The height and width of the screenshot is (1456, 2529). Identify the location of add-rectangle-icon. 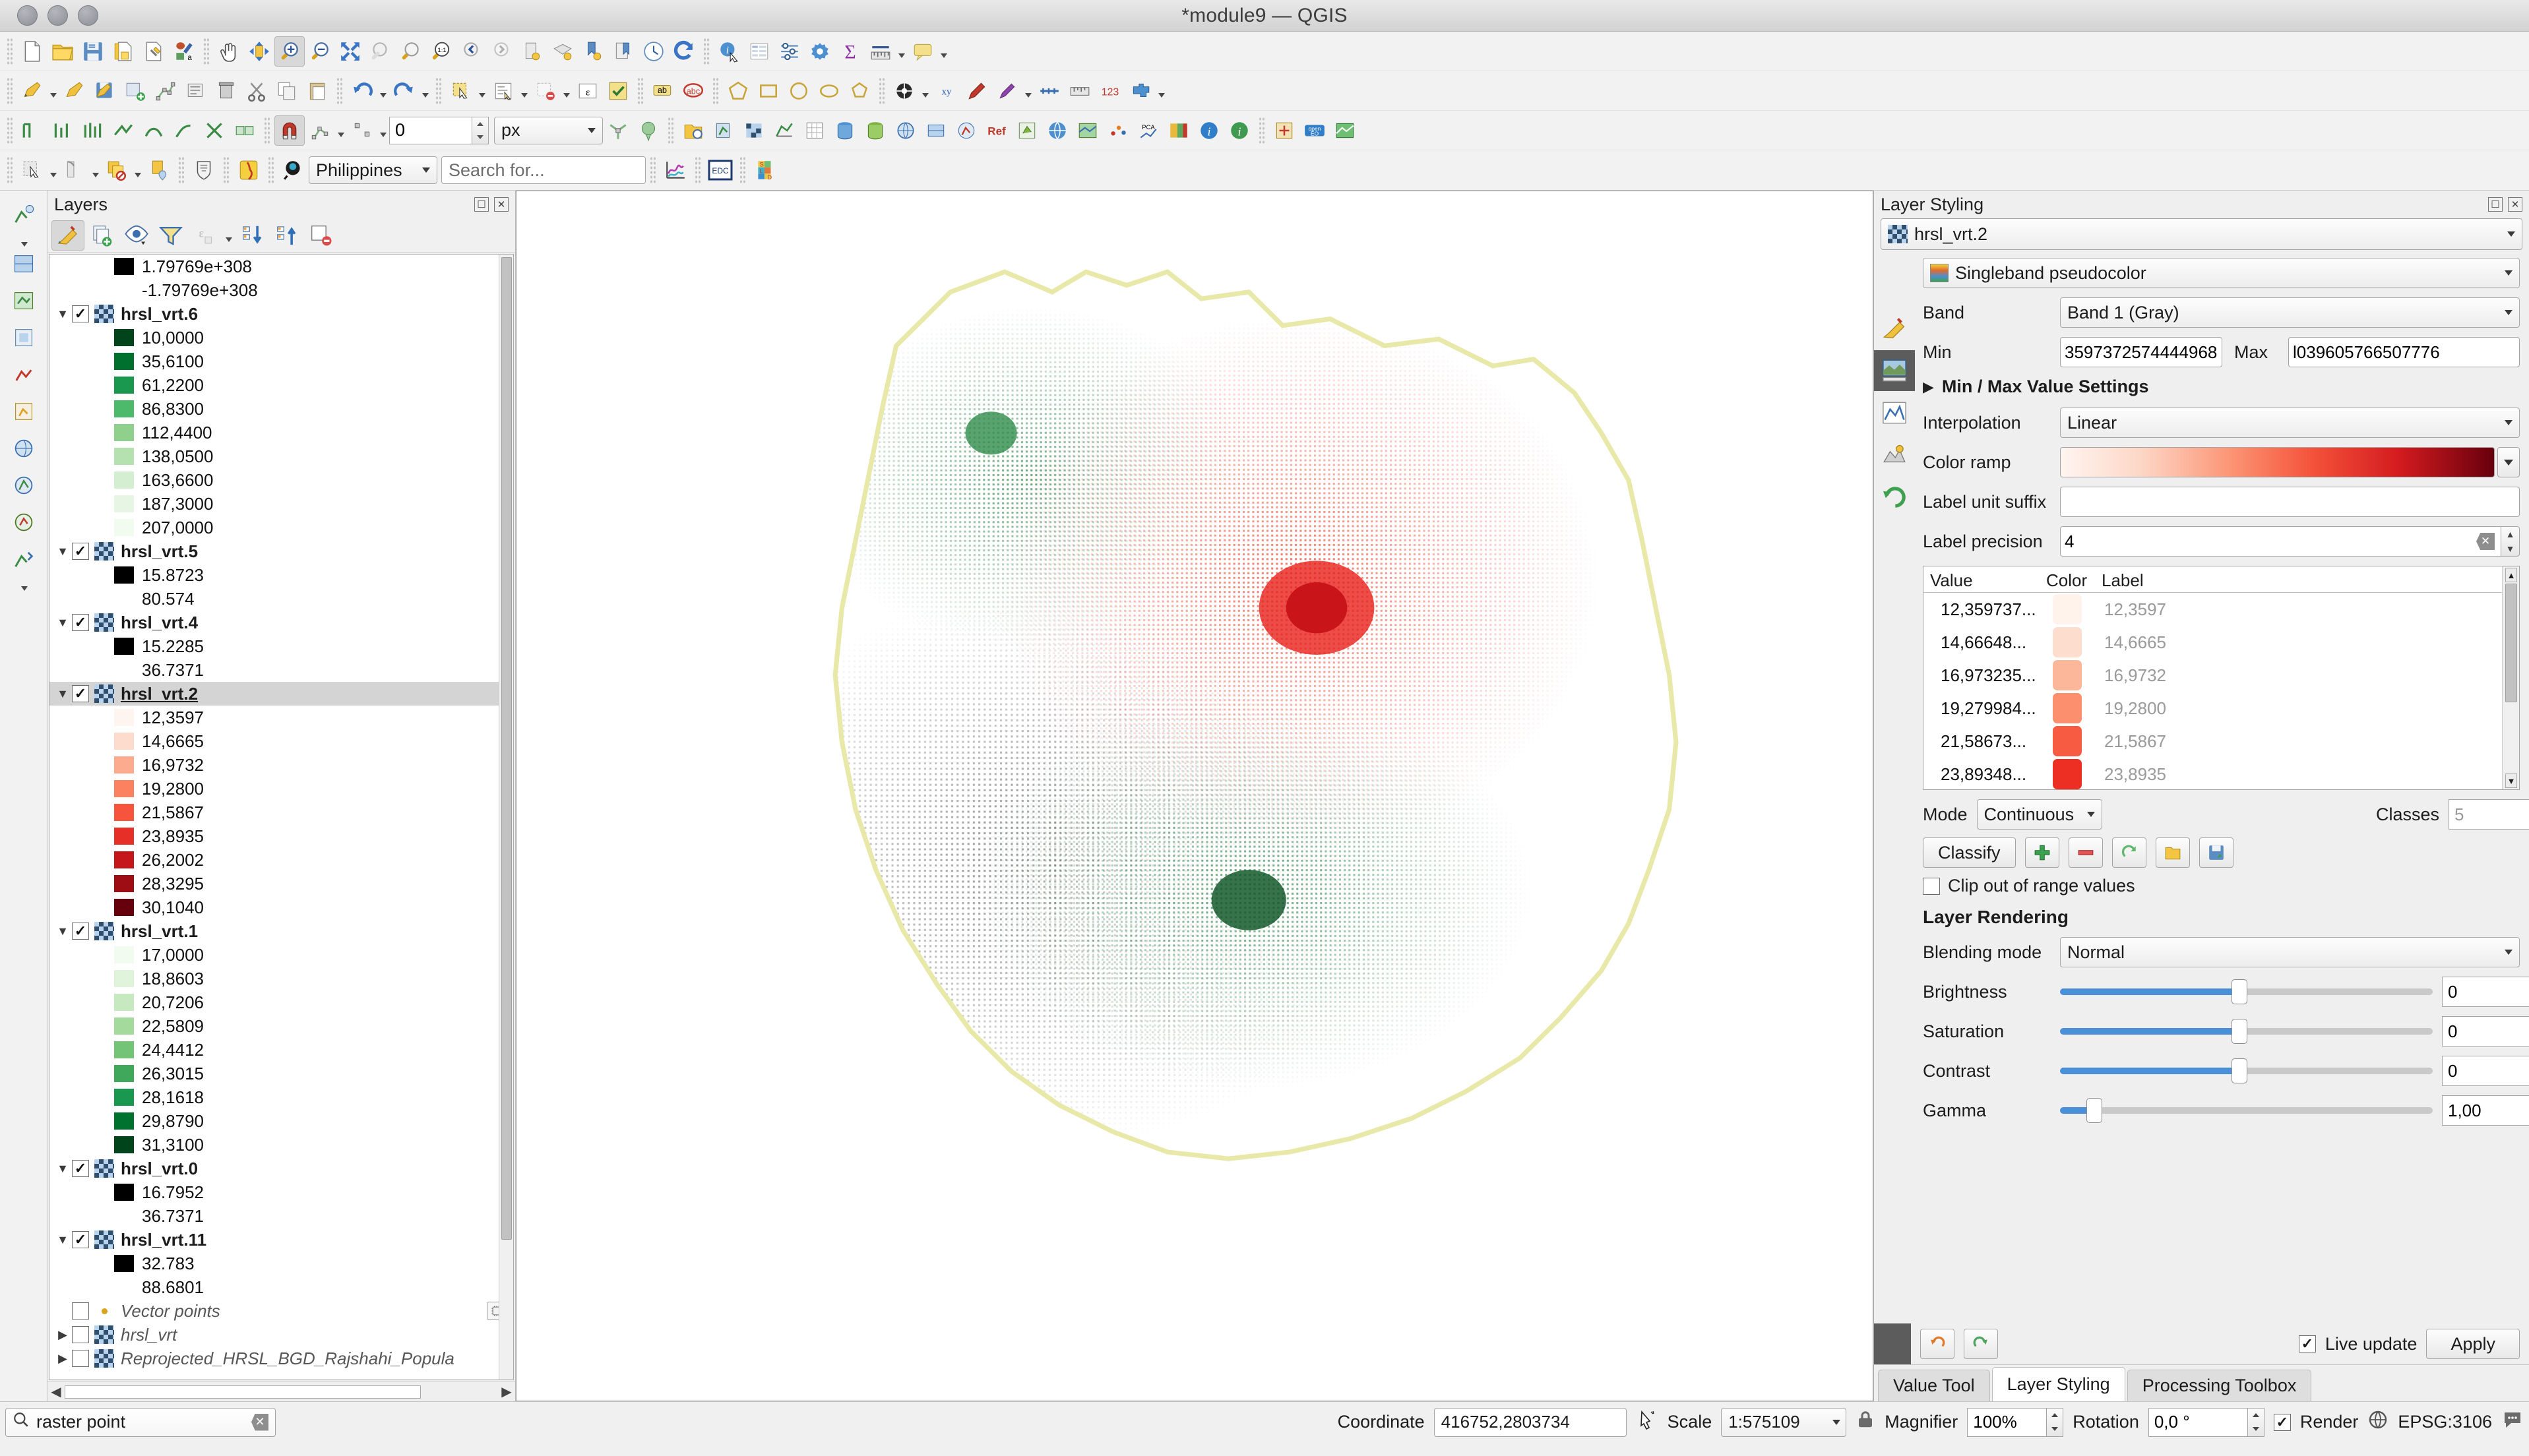
(768, 91).